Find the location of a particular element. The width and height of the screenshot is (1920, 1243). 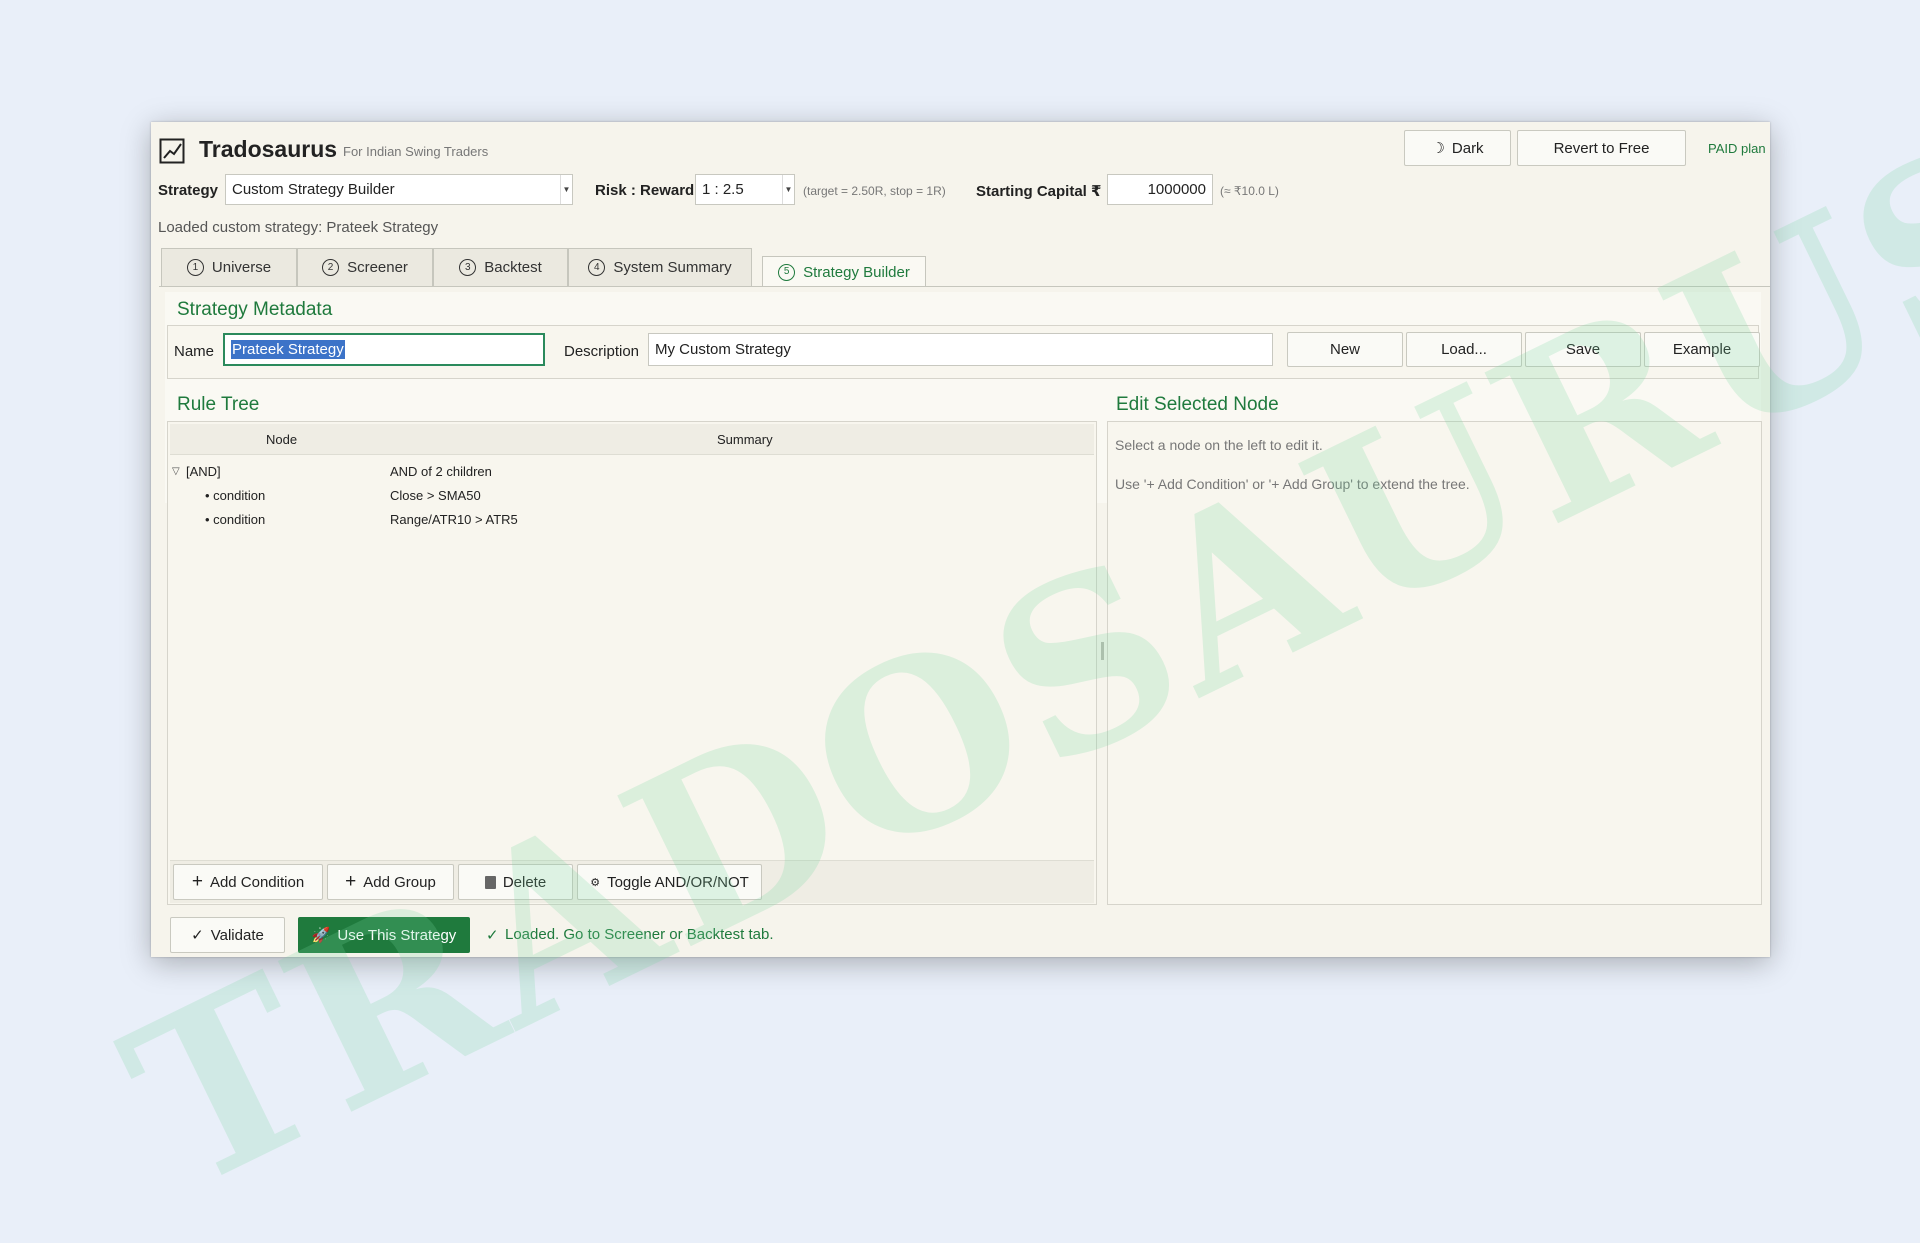

tab-screener: 2 Screener is located at coordinates (365, 267).